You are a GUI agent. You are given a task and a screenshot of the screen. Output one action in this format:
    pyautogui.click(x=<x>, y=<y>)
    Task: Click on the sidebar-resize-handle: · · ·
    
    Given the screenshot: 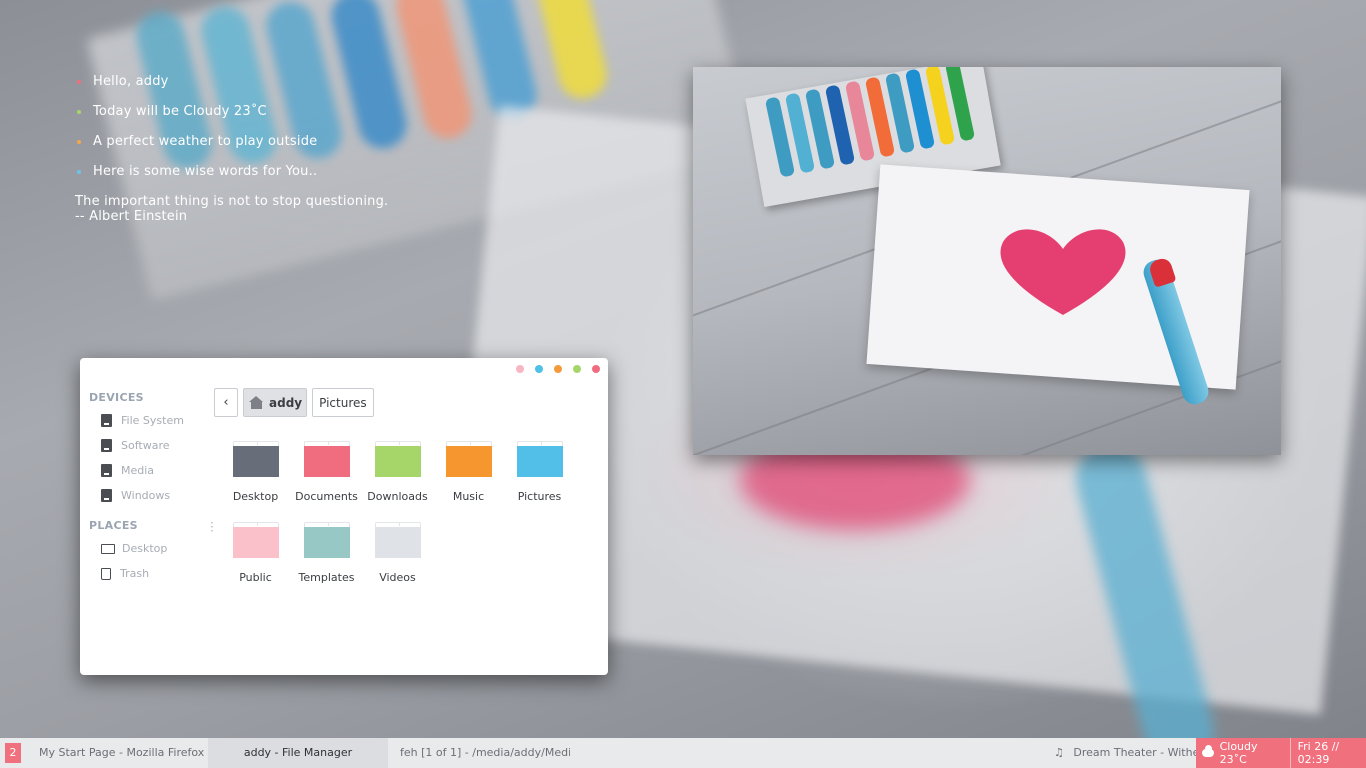 What is the action you would take?
    pyautogui.click(x=212, y=527)
    